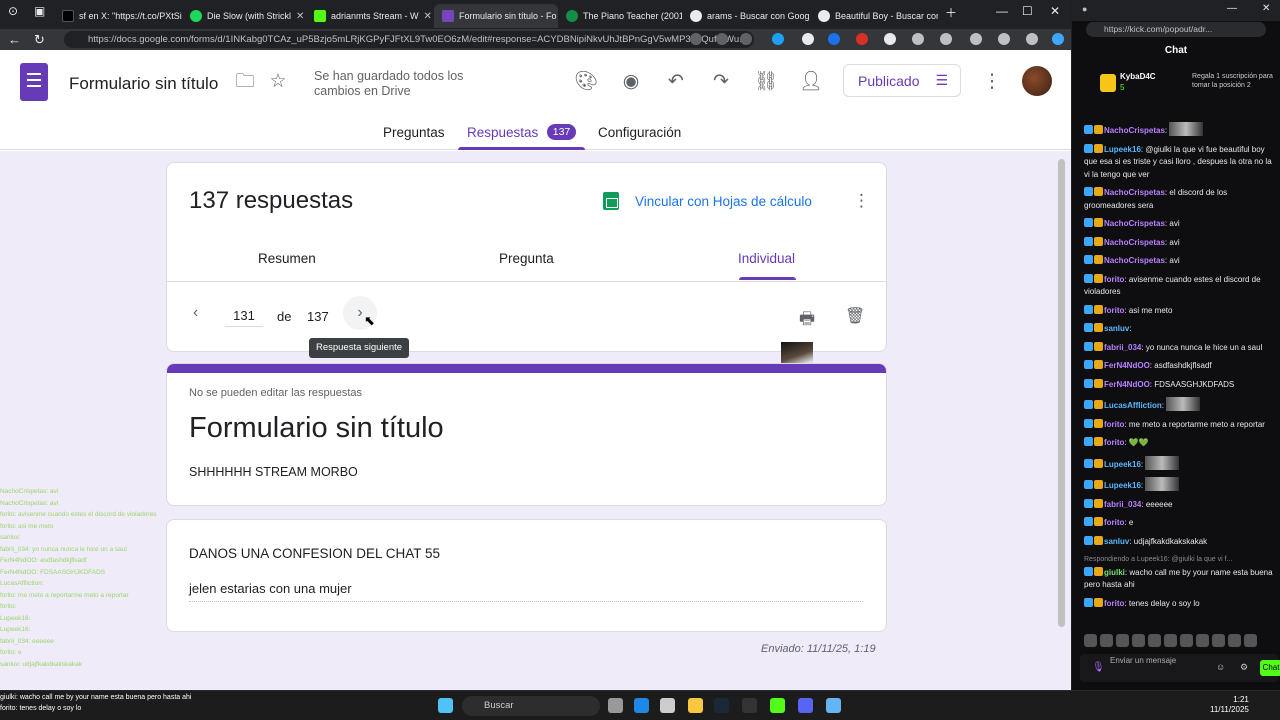  I want to click on doc-title: Formulario sin título, so click(143, 84).